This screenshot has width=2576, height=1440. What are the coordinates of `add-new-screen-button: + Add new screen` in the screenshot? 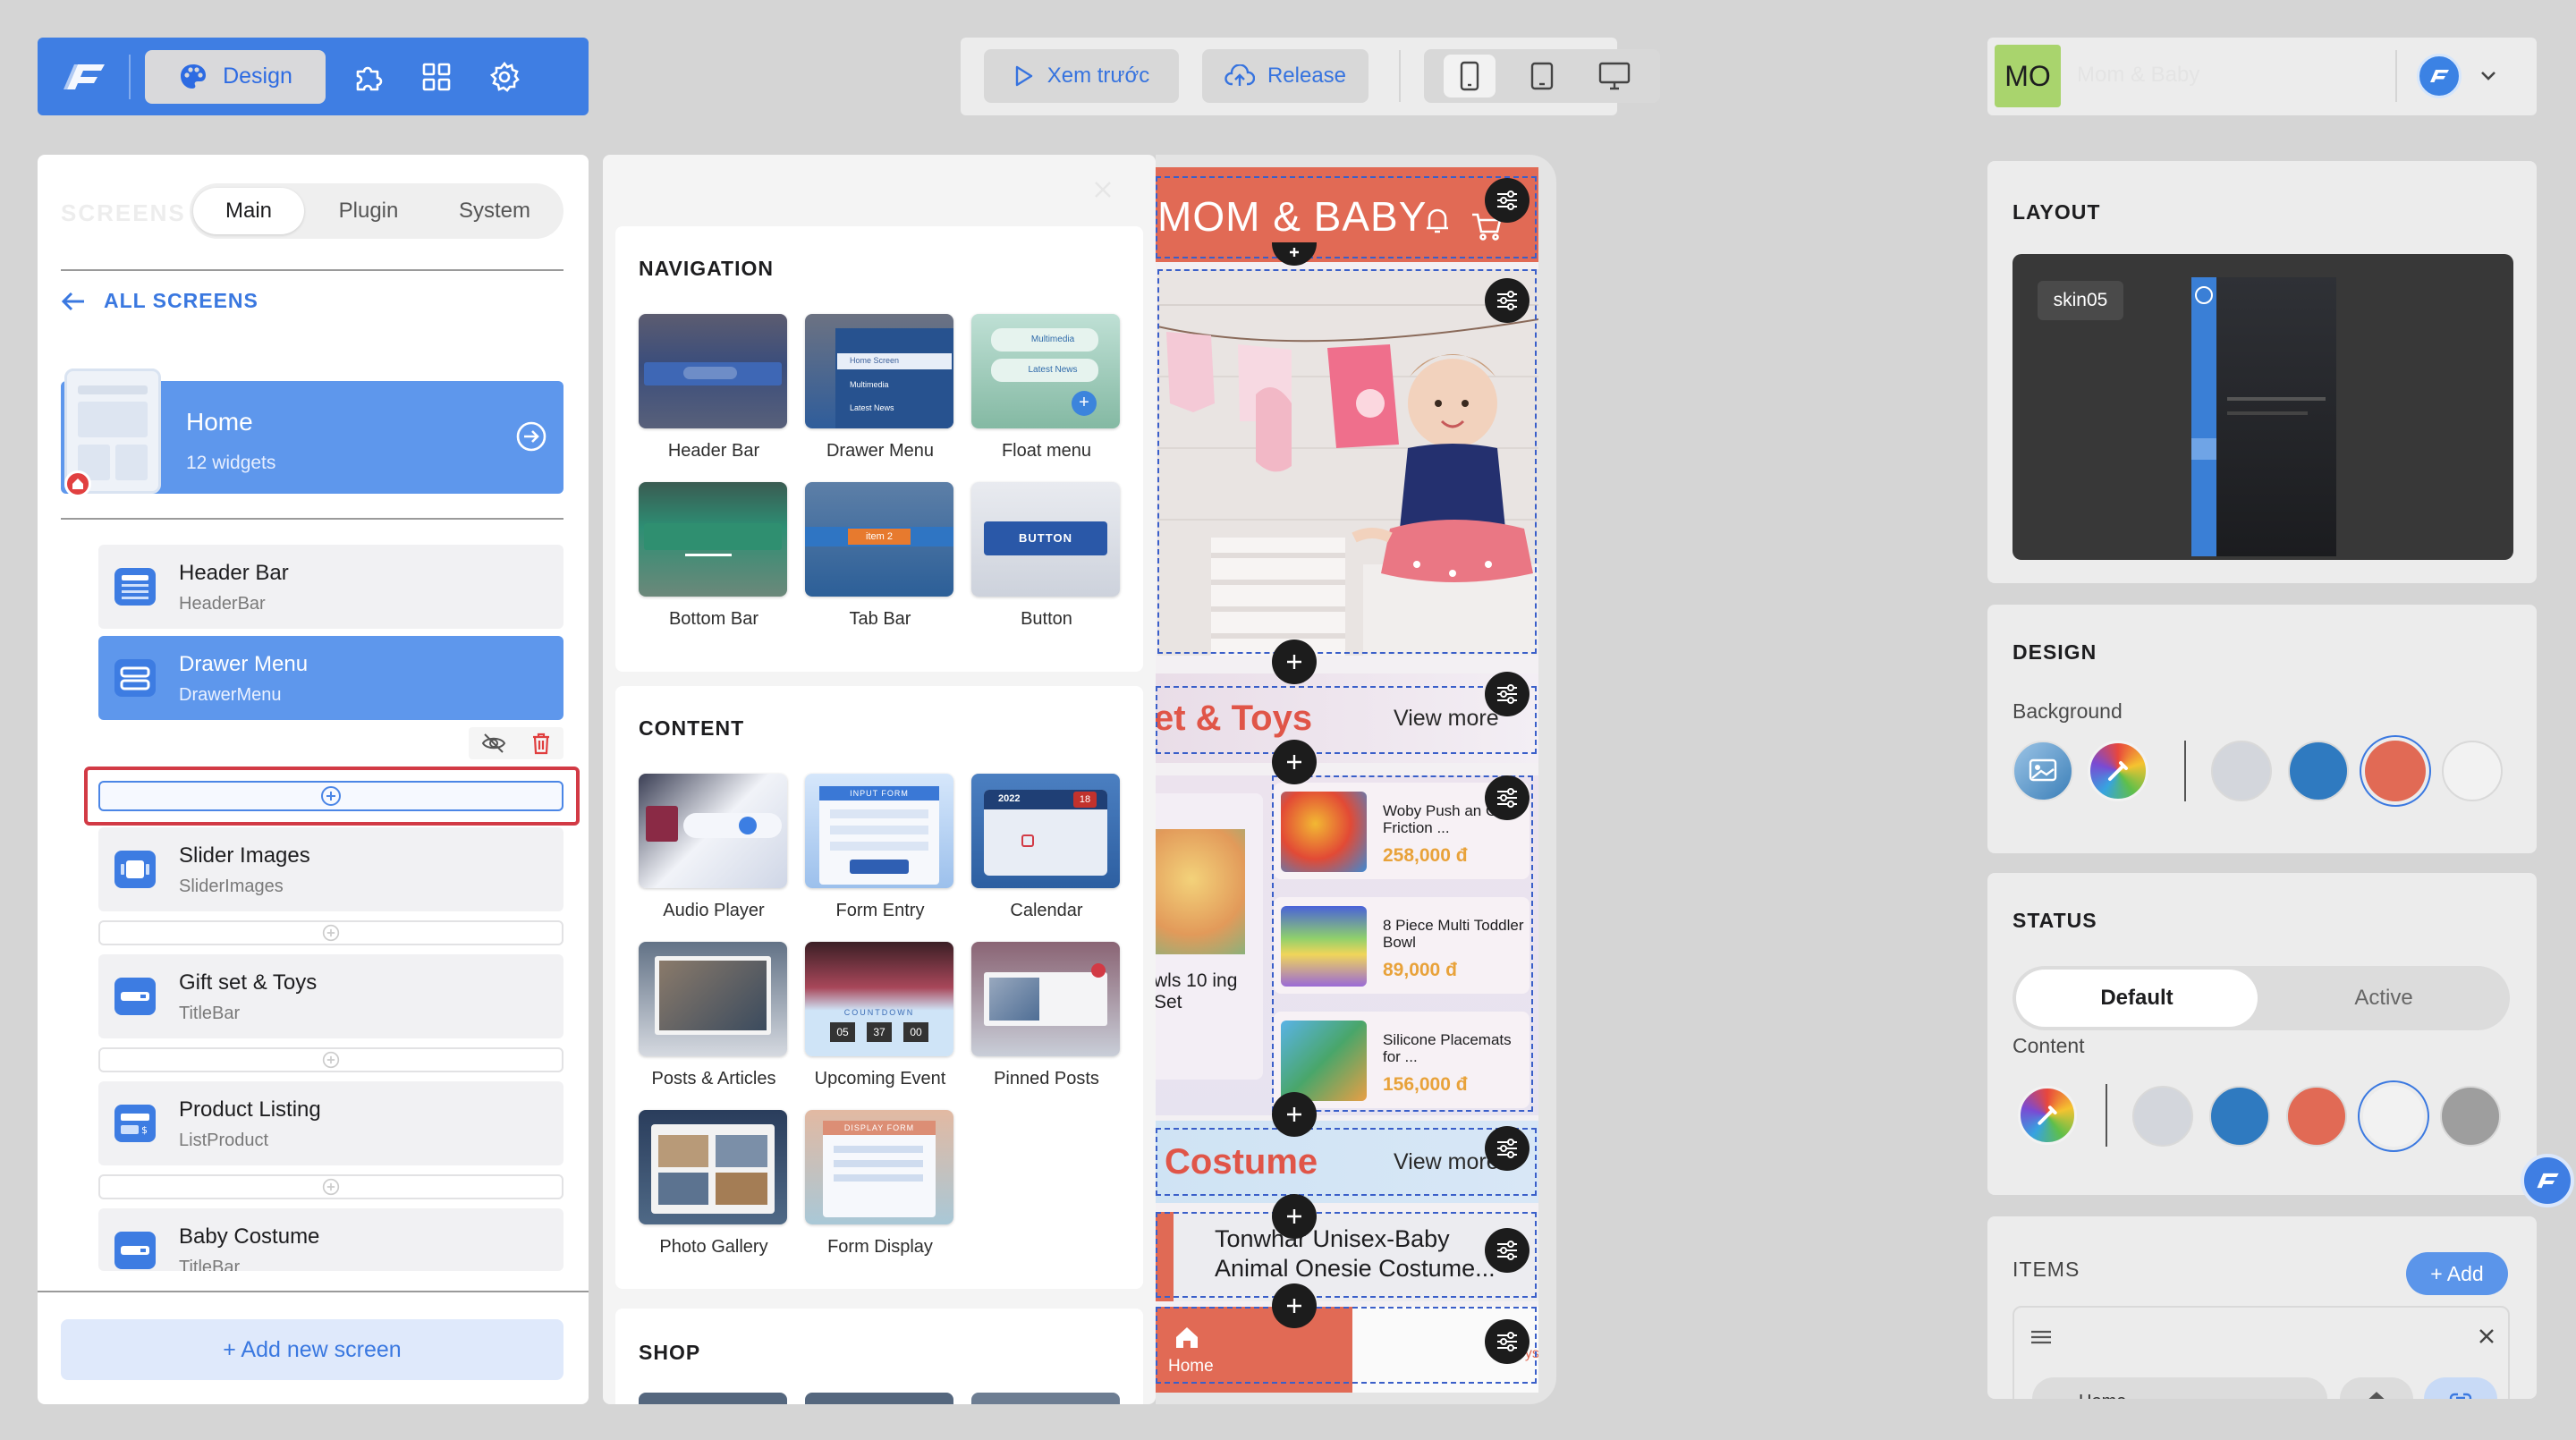 It's located at (312, 1349).